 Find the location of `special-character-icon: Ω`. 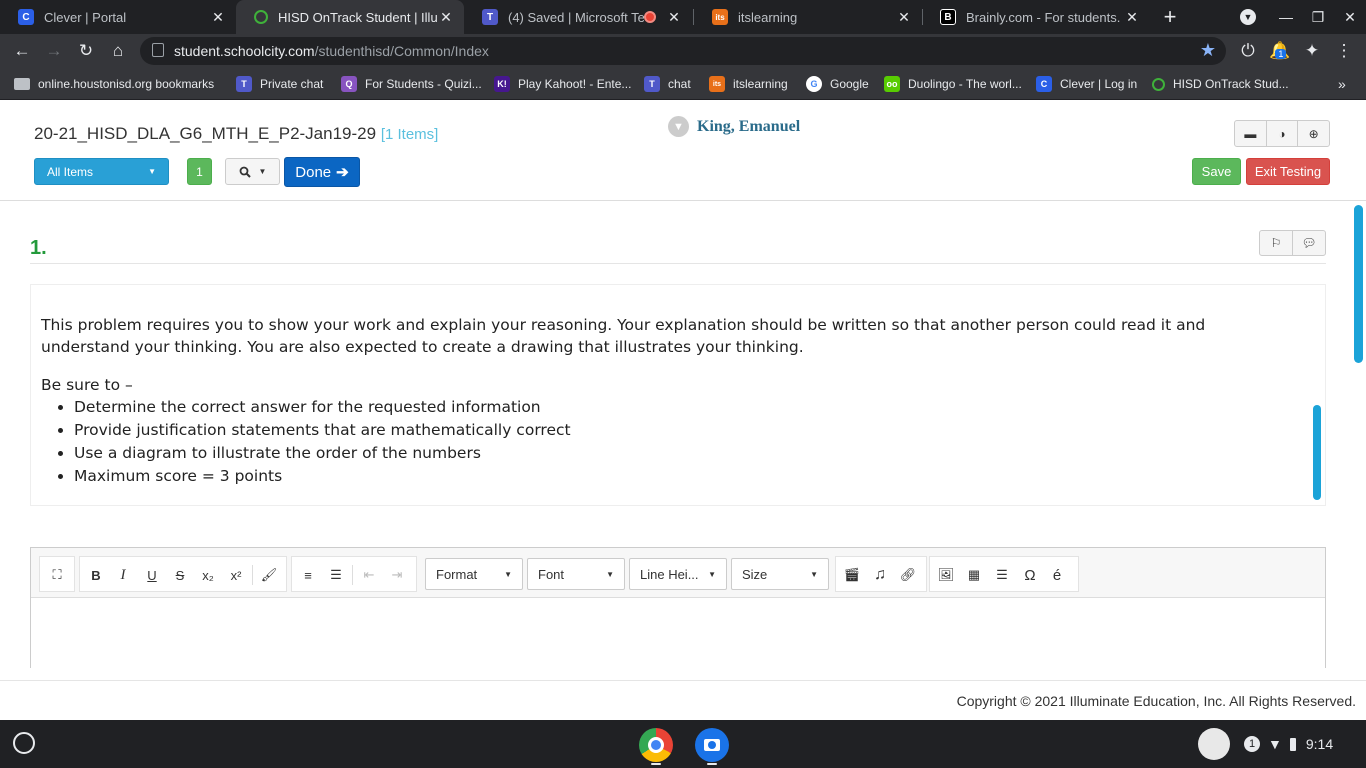

special-character-icon: Ω is located at coordinates (1030, 575).